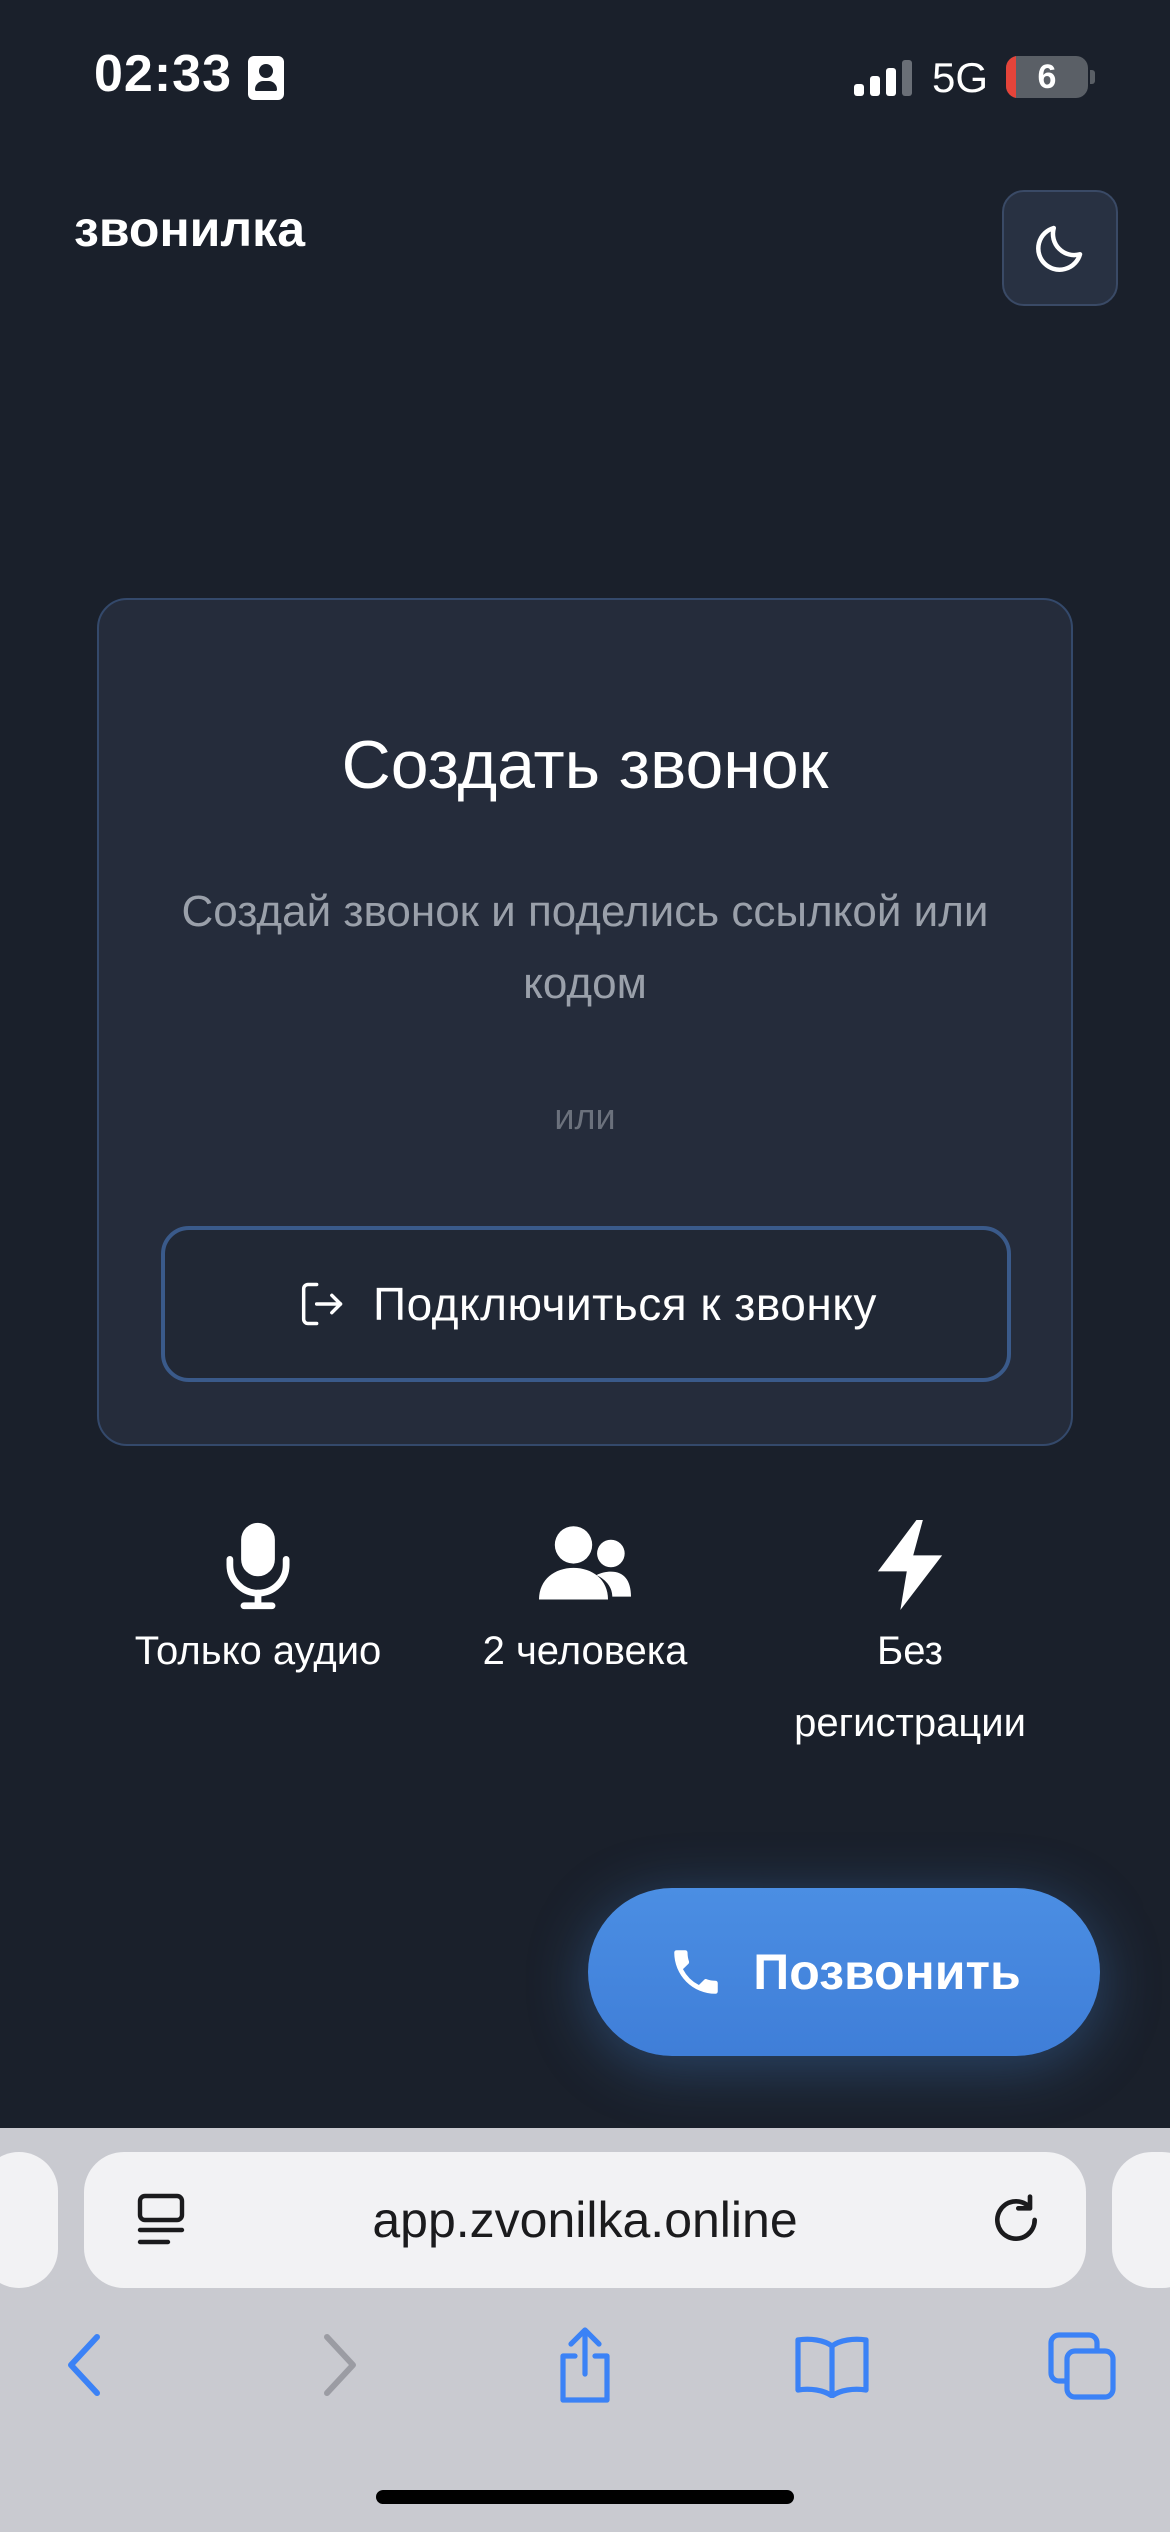 The width and height of the screenshot is (1170, 2532). Describe the element at coordinates (258, 1651) in the screenshot. I see `feature-label: Только аудио` at that location.